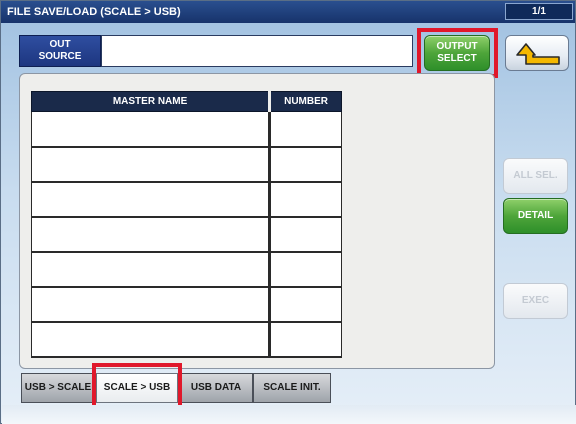 This screenshot has height=424, width=576. I want to click on exec-button: EXEC, so click(535, 301).